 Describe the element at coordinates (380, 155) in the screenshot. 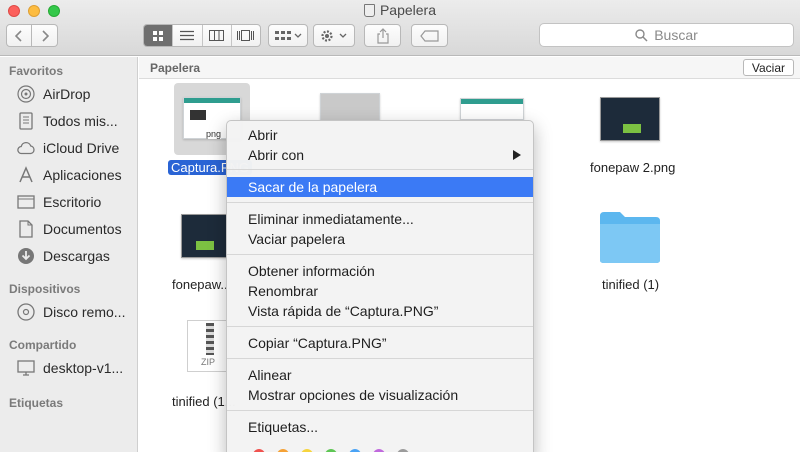

I see `menu-item-open-with: Abrir con` at that location.